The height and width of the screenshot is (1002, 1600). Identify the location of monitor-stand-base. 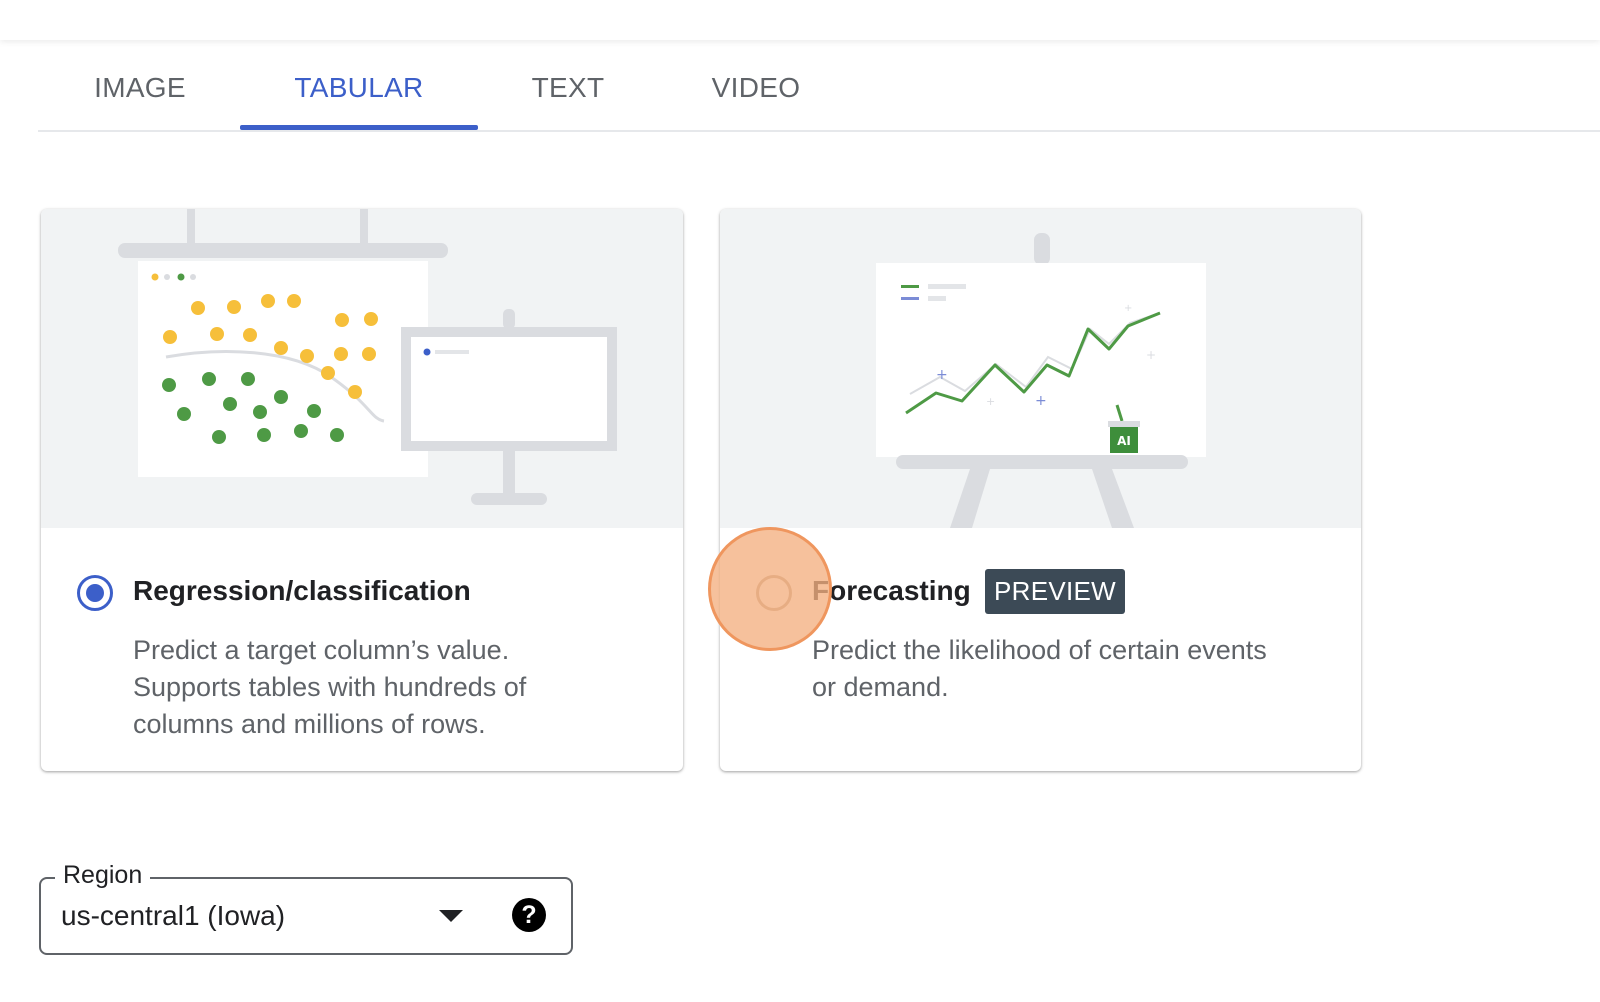
(509, 499).